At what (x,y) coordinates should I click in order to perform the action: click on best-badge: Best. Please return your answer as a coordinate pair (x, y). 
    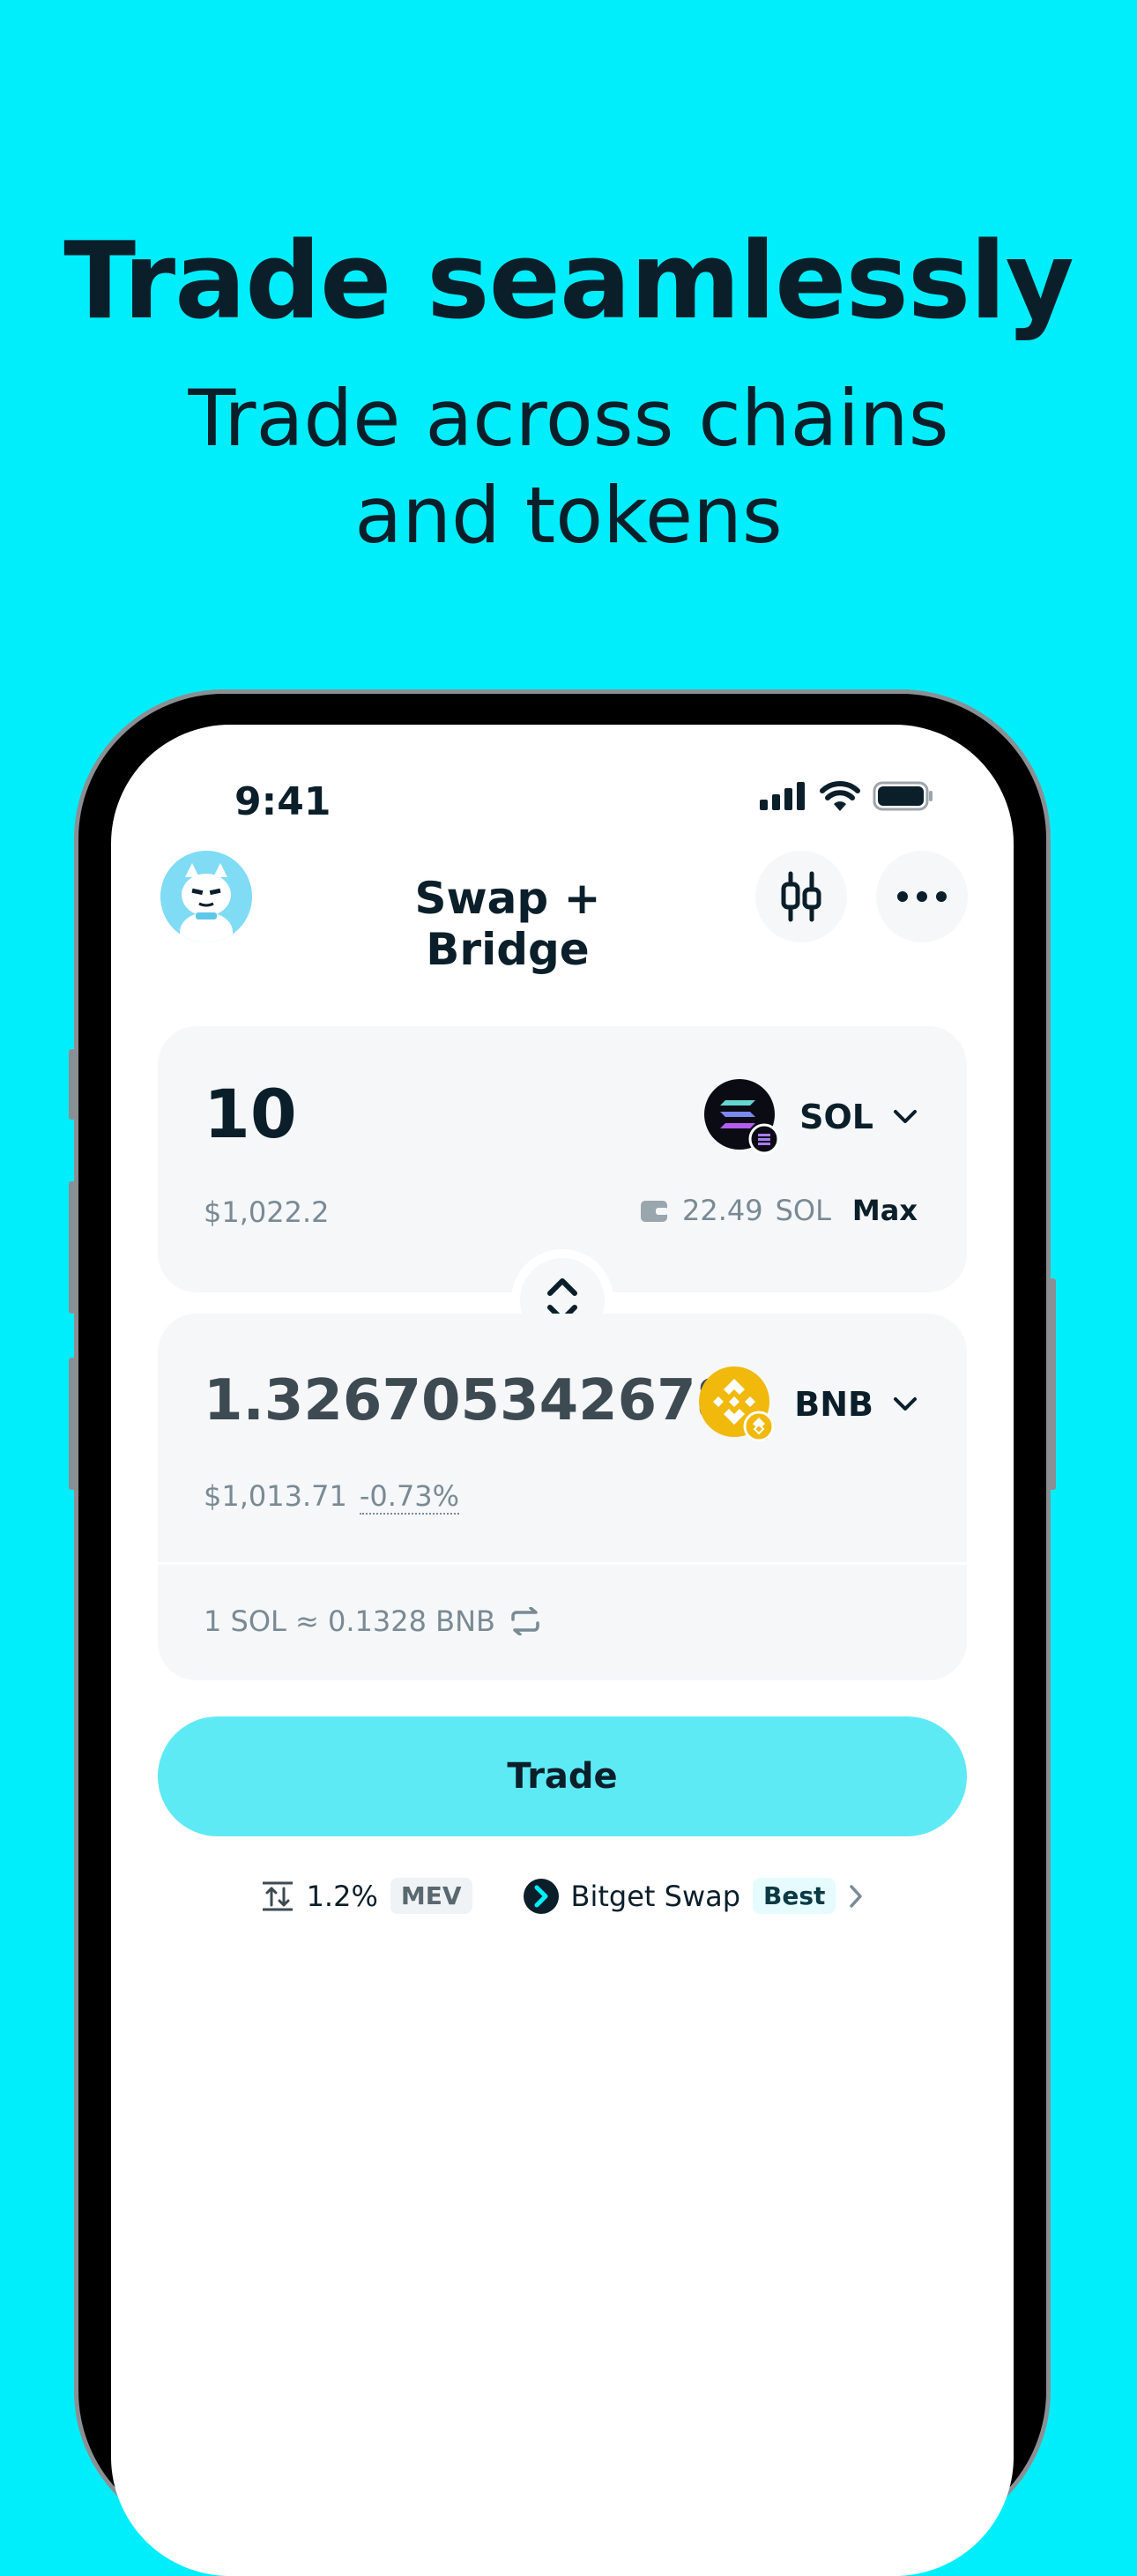
    Looking at the image, I should click on (794, 1896).